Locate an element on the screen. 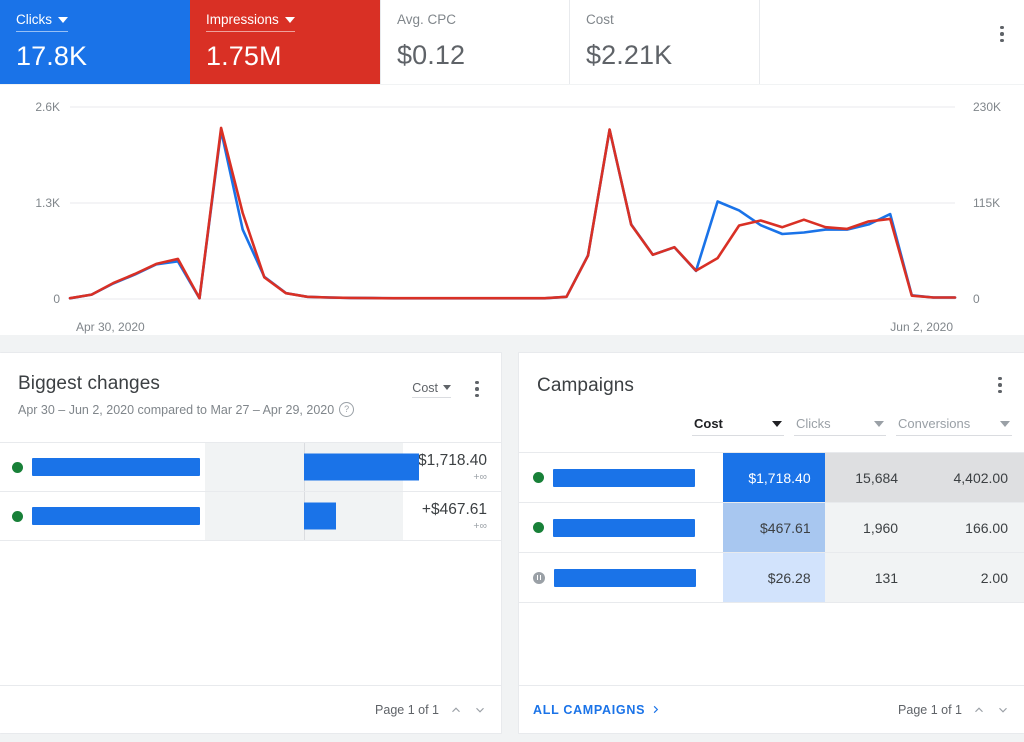 The height and width of the screenshot is (742, 1024). campaigns-page-label: Page 1 of 1 is located at coordinates (930, 709).